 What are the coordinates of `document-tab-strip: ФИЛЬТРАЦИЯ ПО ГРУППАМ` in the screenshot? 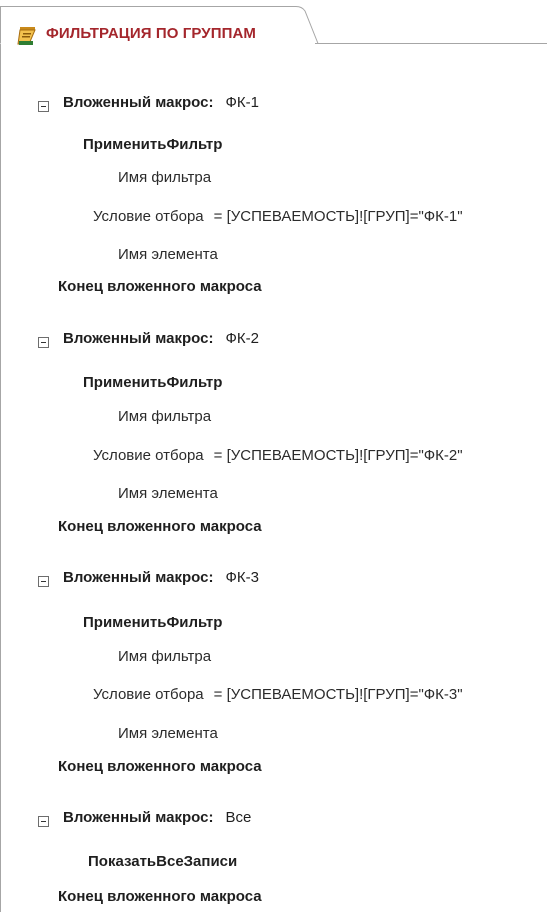 It's located at (273, 22).